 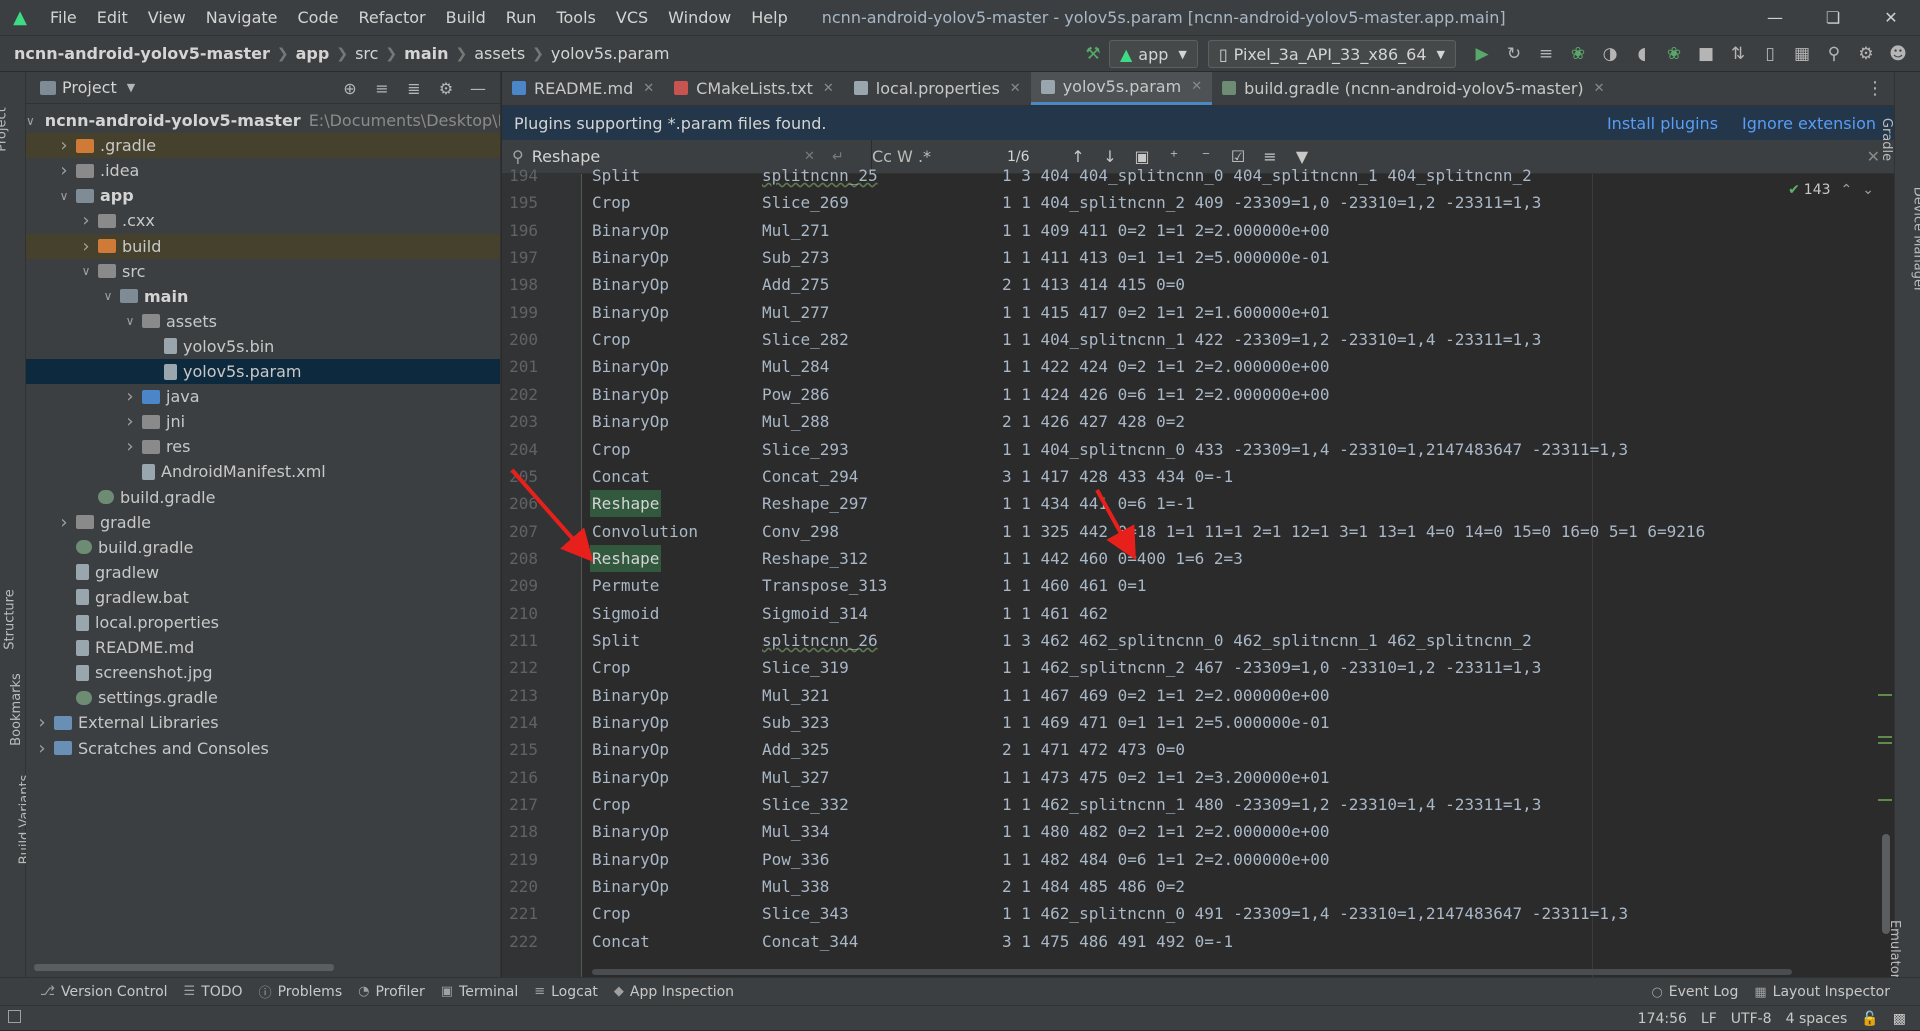 What do you see at coordinates (382, 88) in the screenshot?
I see `expand-all-icon: ≡` at bounding box center [382, 88].